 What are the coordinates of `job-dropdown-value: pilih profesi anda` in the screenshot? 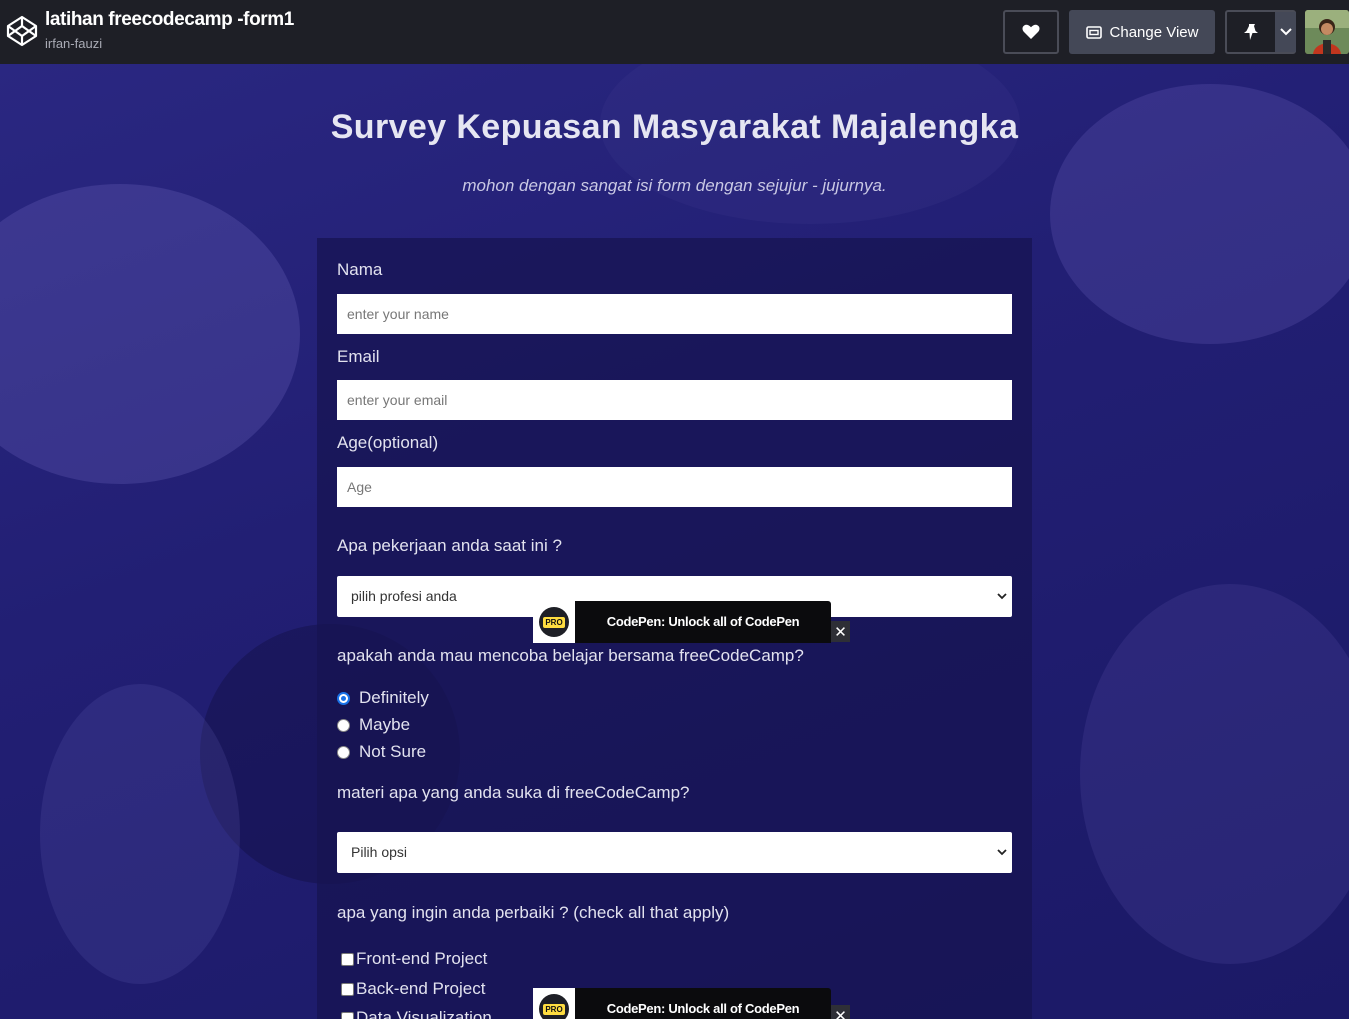 It's located at (404, 596).